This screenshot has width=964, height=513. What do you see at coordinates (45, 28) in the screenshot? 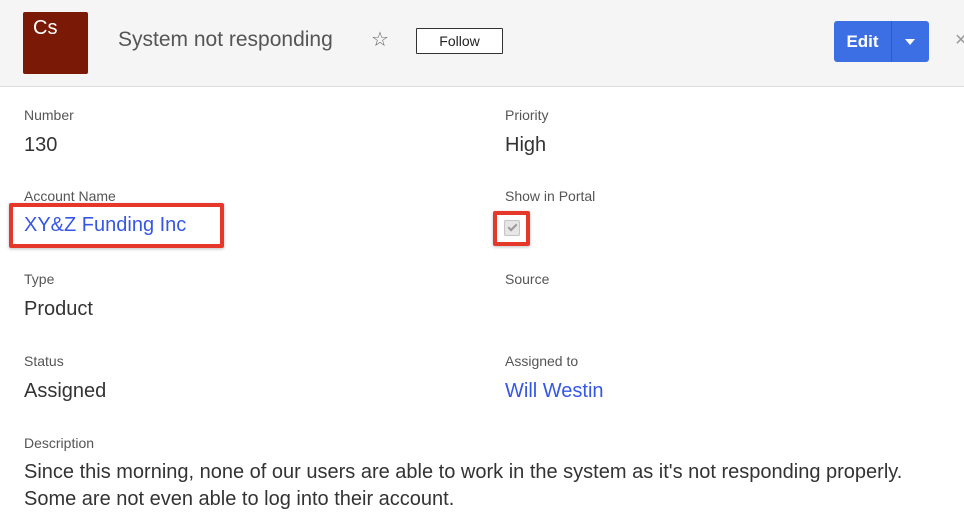
I see `avatar-text: Cs` at bounding box center [45, 28].